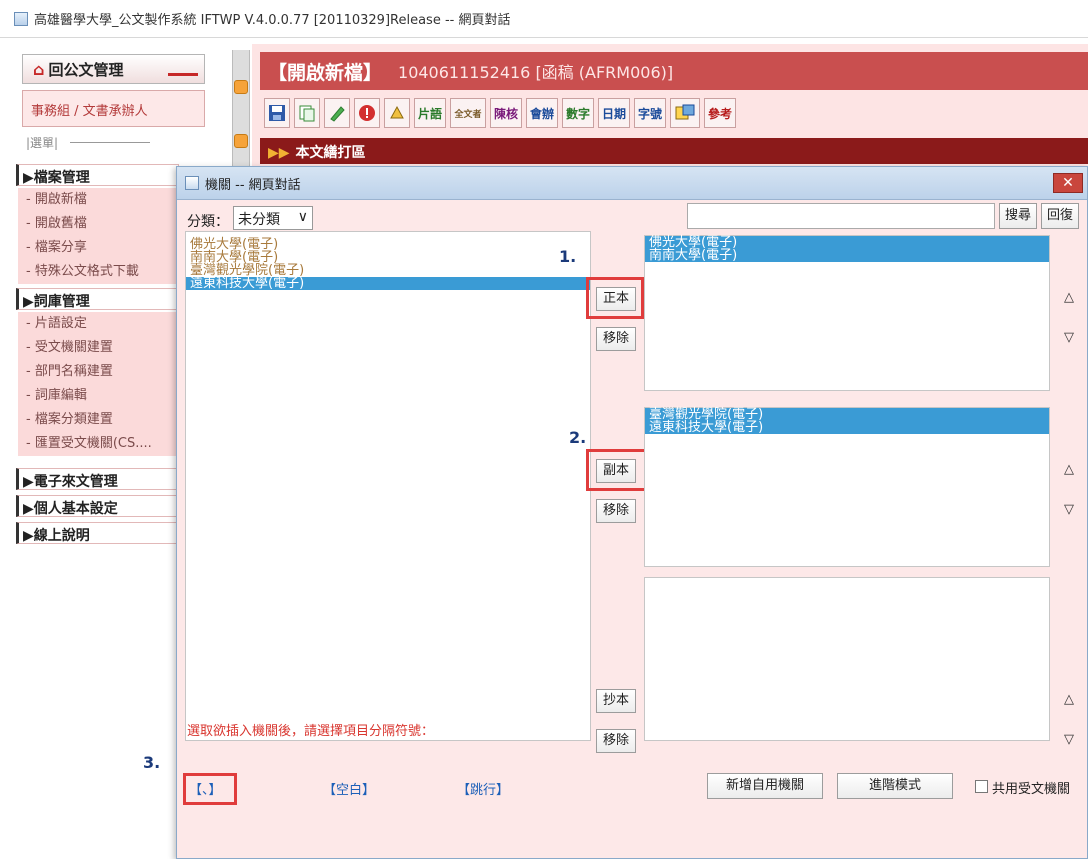 This screenshot has height=859, width=1088. Describe the element at coordinates (102, 224) in the screenshot. I see `menu-item-open-file: - 開啟舊檔` at that location.